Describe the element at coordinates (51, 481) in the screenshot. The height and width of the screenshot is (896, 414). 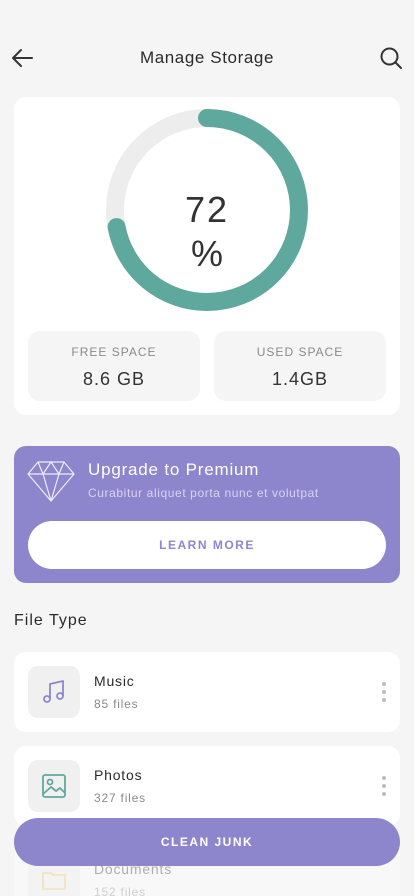
I see `diamond-icon` at that location.